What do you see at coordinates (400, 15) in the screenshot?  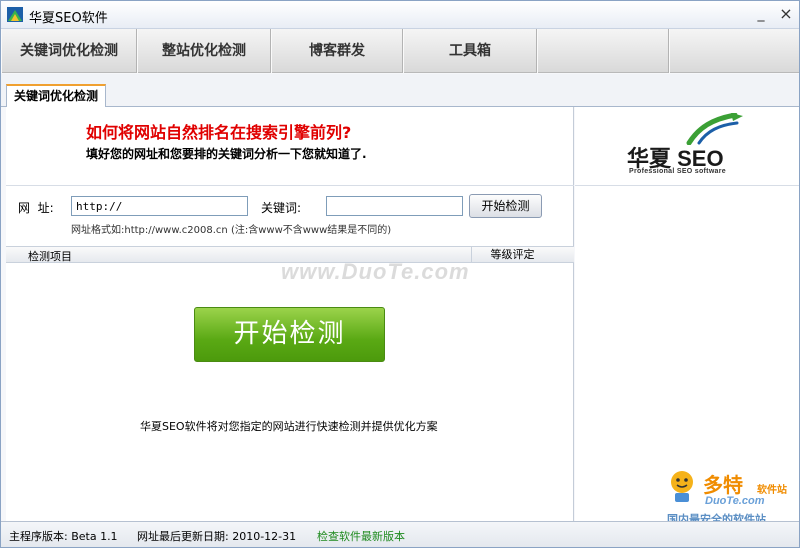 I see `title-bar: 华夏SEO软件 _ ×` at bounding box center [400, 15].